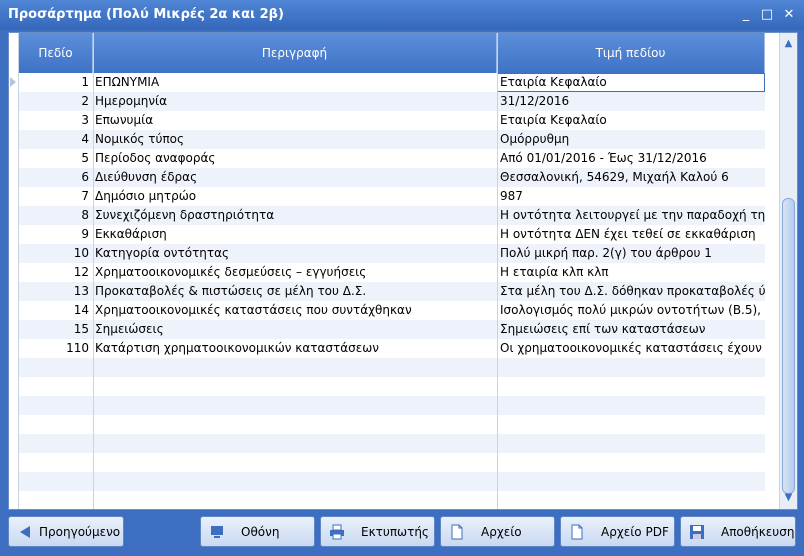 The width and height of the screenshot is (804, 556). Describe the element at coordinates (631, 53) in the screenshot. I see `column-header-value: Τιμή πεδίου` at that location.